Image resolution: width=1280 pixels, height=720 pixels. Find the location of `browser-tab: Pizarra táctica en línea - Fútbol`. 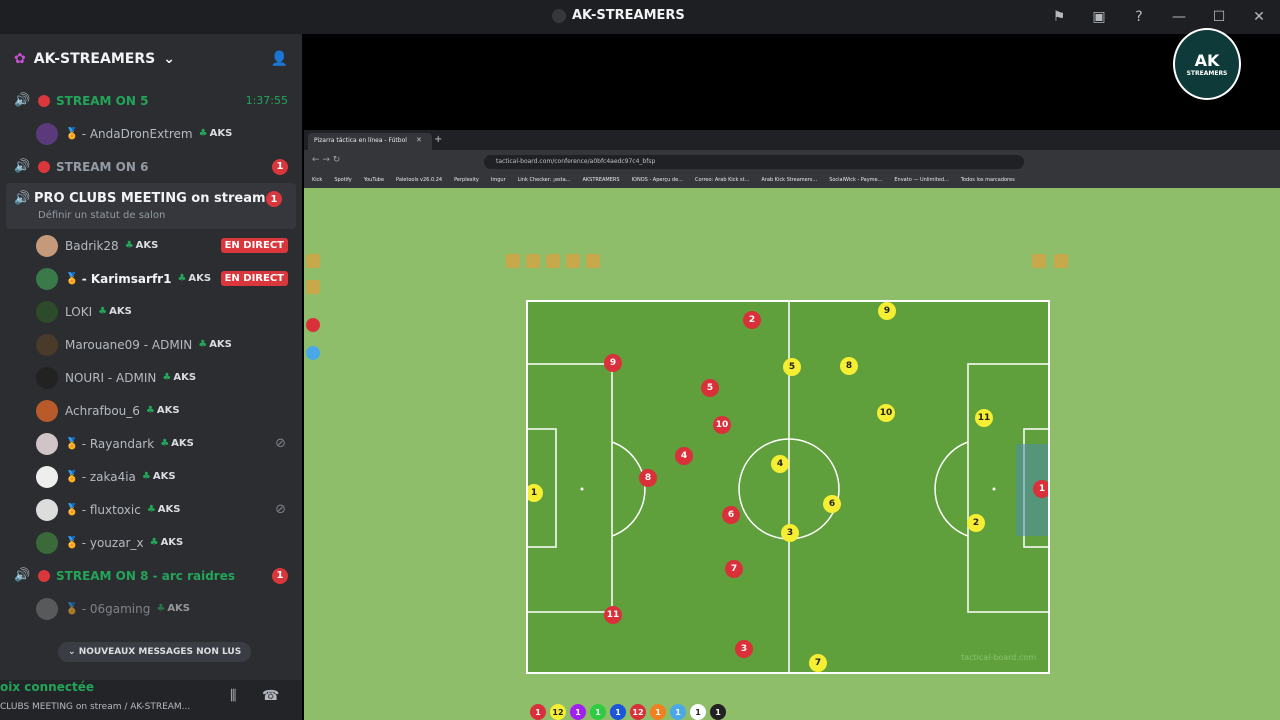

browser-tab: Pizarra táctica en línea - Fútbol is located at coordinates (370, 141).